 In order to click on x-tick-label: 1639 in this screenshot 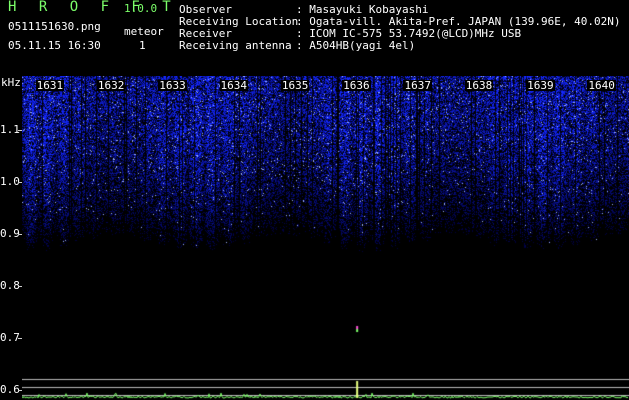, I will do `click(540, 85)`.